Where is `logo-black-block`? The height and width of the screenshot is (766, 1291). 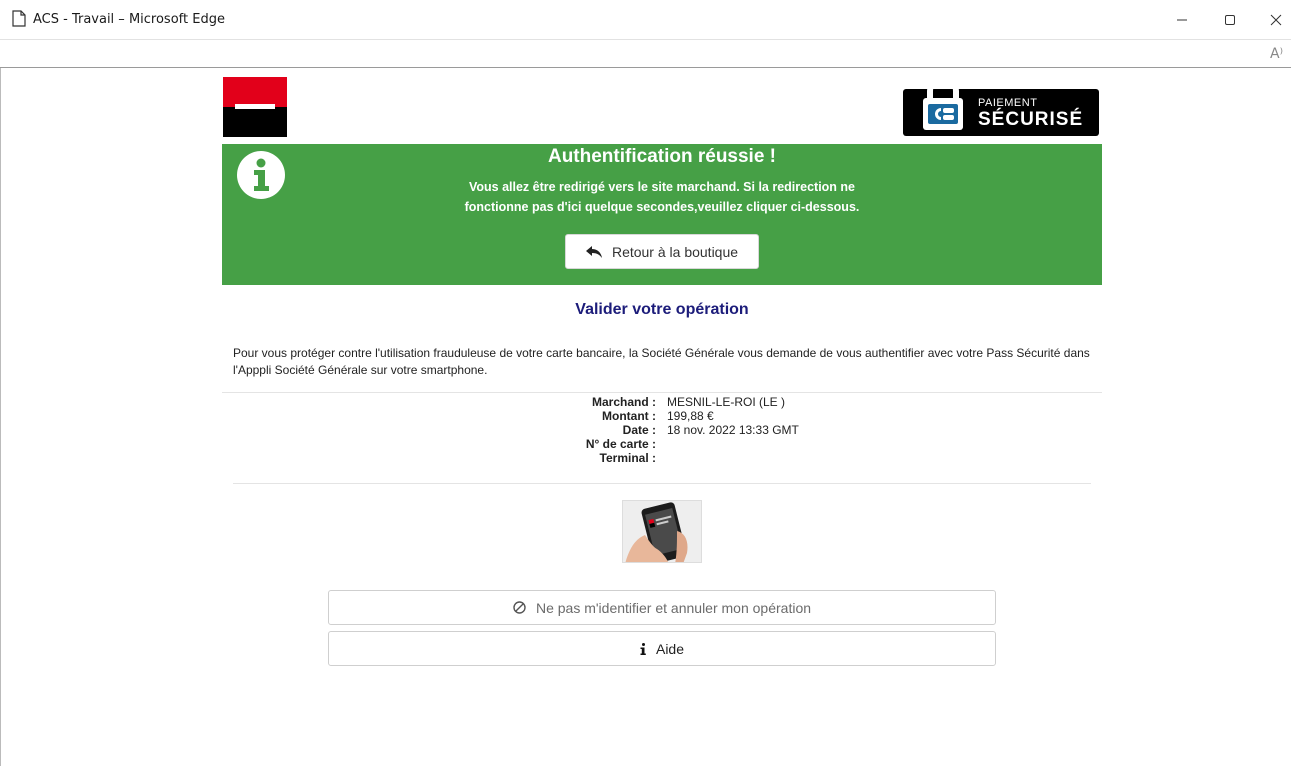
logo-black-block is located at coordinates (255, 122).